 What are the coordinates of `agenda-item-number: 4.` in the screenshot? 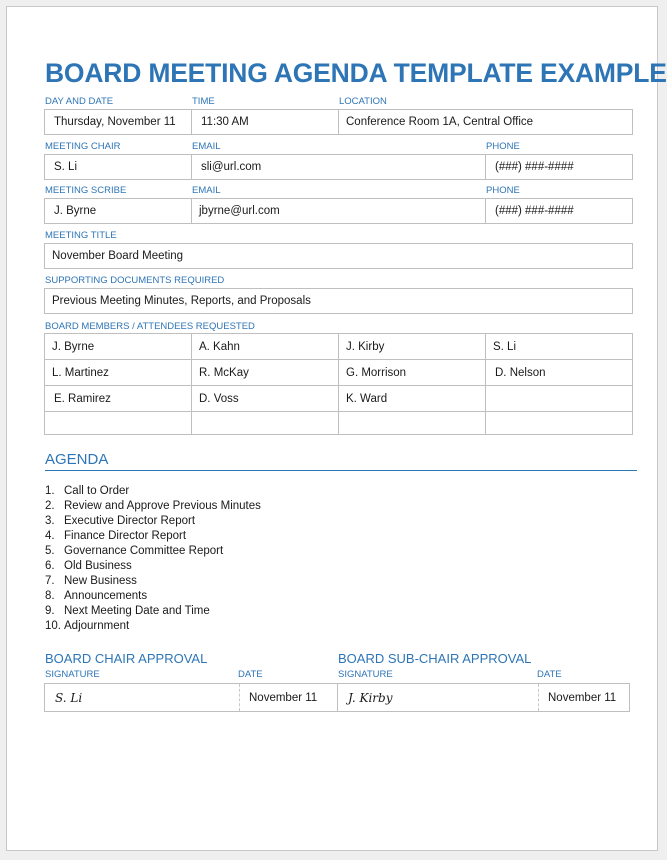 It's located at (50, 536).